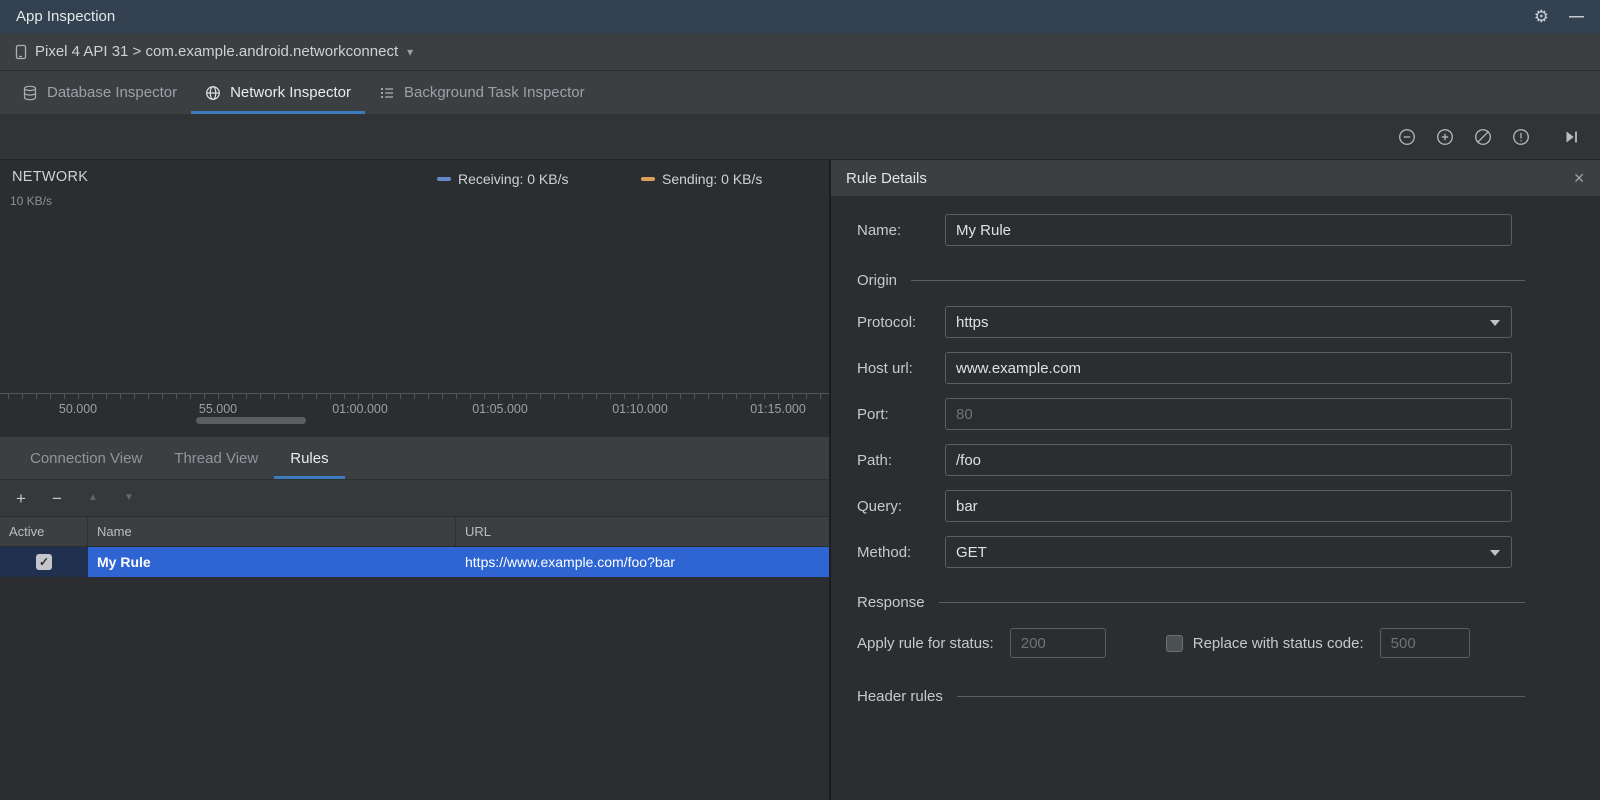 This screenshot has height=800, width=1600. I want to click on tab-label: Connection View, so click(86, 458).